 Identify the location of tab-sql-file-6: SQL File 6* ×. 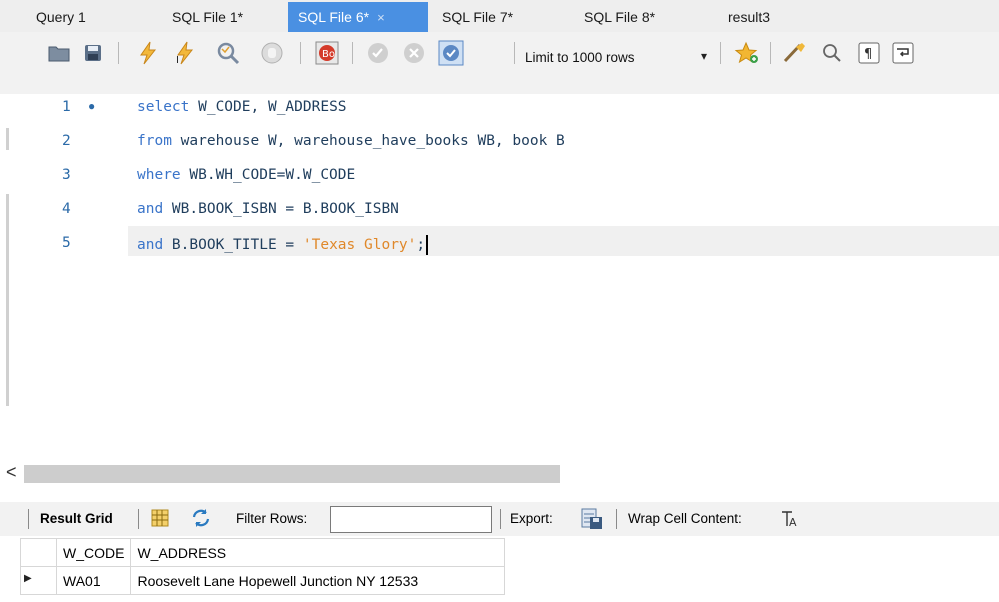
(358, 17).